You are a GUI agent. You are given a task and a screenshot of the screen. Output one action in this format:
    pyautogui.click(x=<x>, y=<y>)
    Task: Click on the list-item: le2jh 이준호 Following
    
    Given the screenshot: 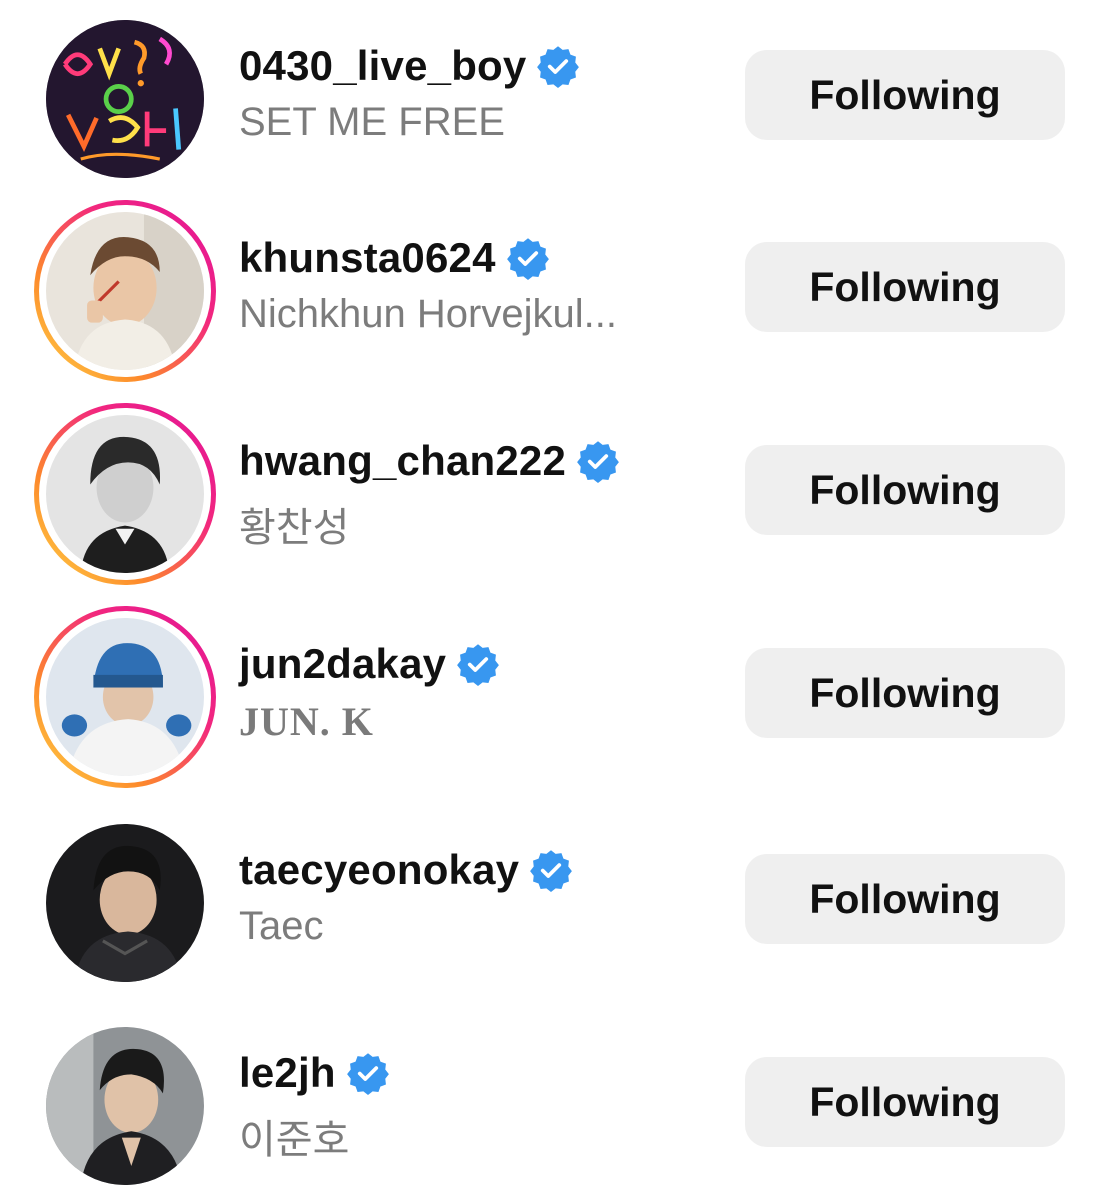 What is the action you would take?
    pyautogui.click(x=555, y=1100)
    